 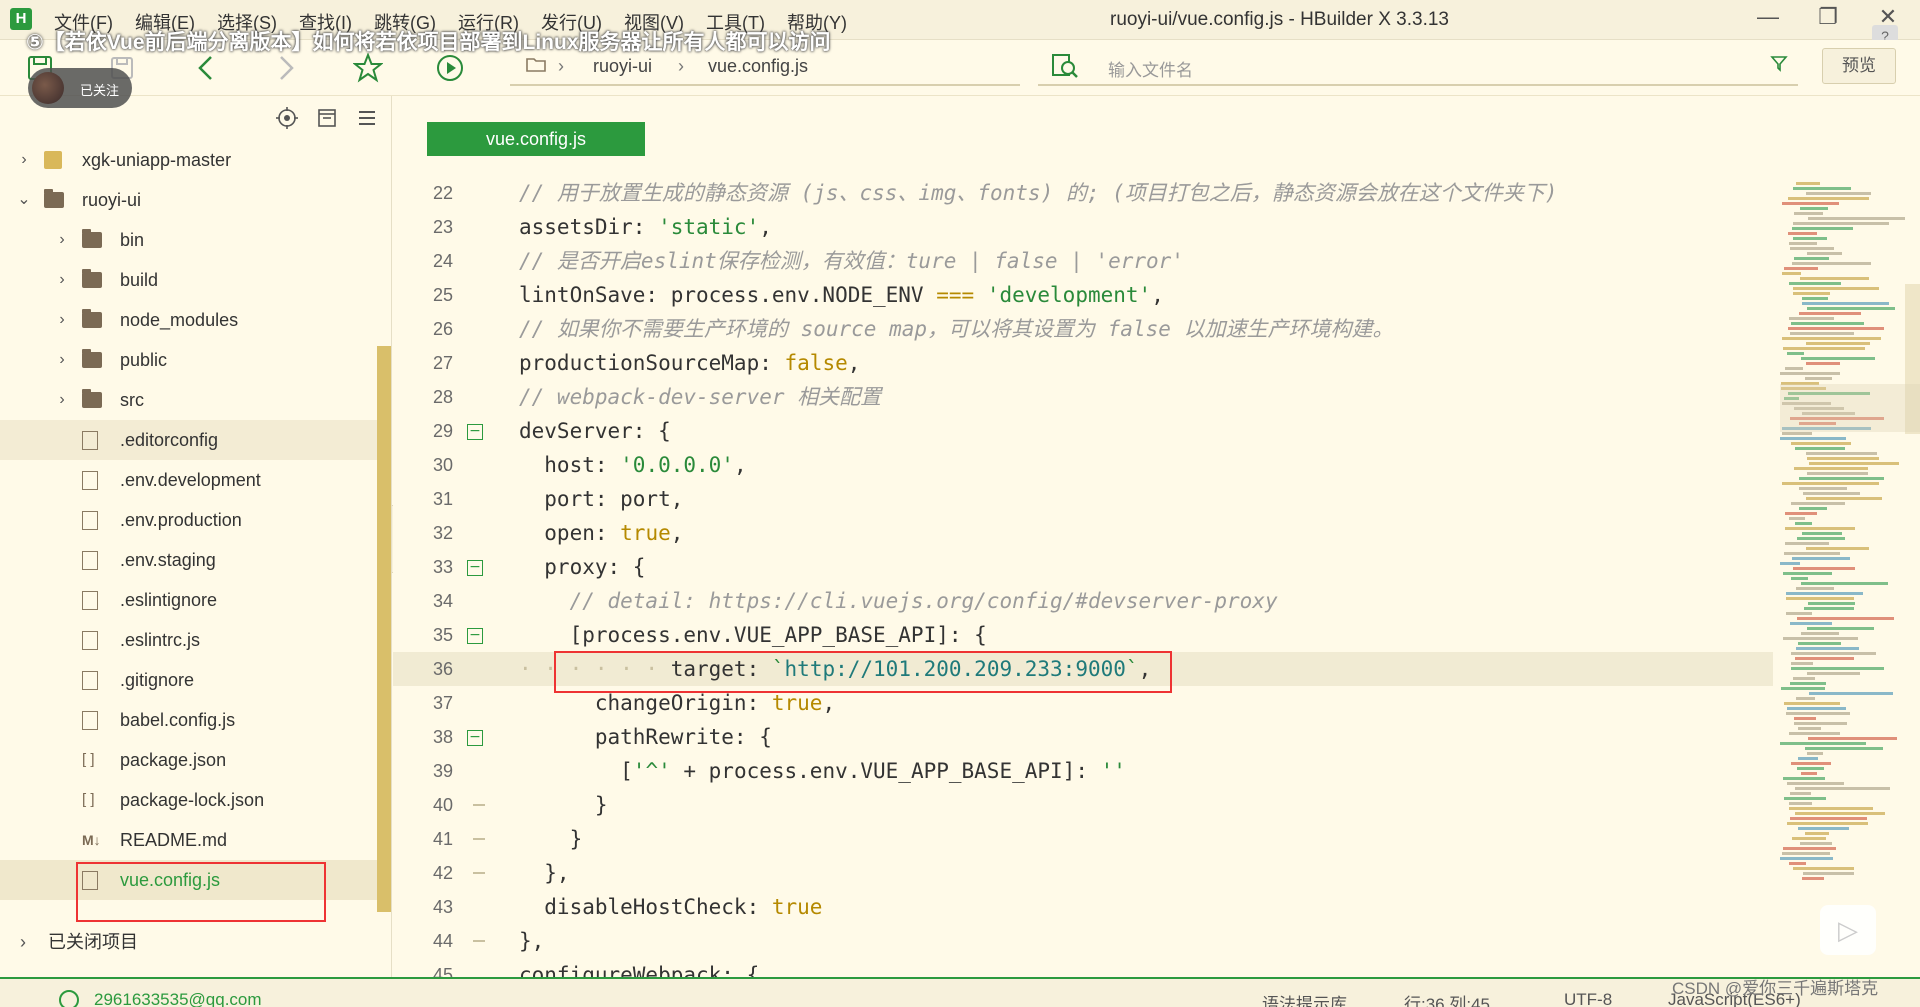 What do you see at coordinates (1083, 907) in the screenshot?
I see `code-line: 43 disableHostCheck: true` at bounding box center [1083, 907].